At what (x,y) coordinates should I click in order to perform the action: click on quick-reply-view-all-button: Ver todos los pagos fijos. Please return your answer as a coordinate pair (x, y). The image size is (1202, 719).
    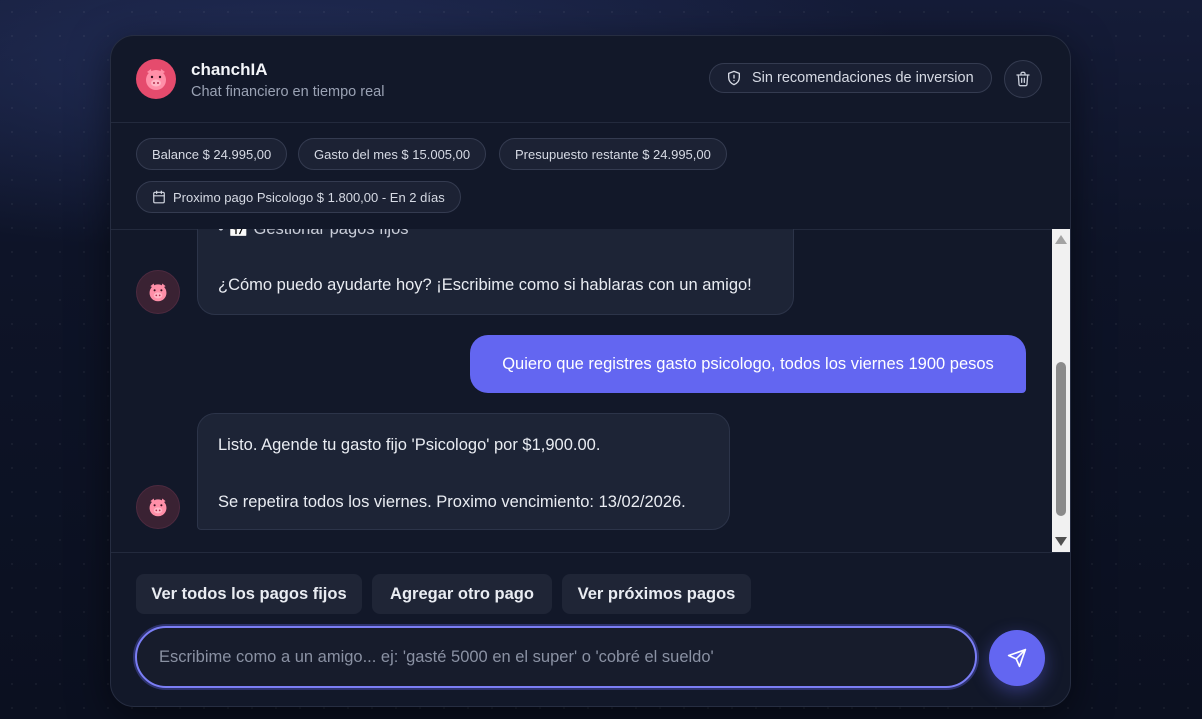
    Looking at the image, I should click on (249, 594).